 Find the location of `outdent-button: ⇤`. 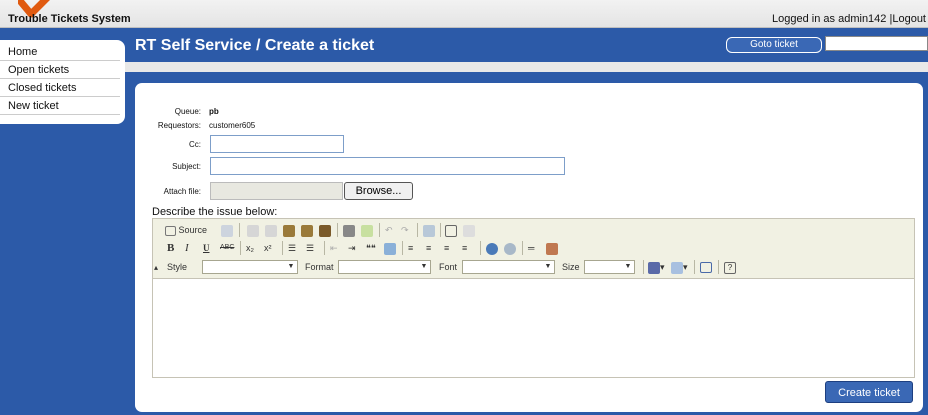

outdent-button: ⇤ is located at coordinates (334, 248).